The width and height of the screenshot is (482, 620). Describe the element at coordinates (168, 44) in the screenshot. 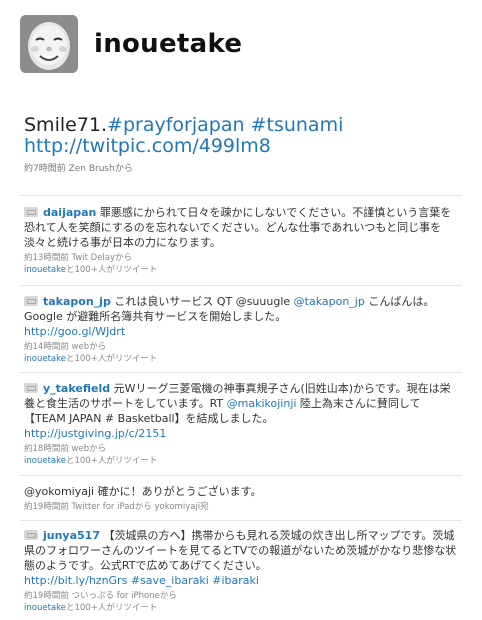

I see `profile-username: inouetake` at that location.